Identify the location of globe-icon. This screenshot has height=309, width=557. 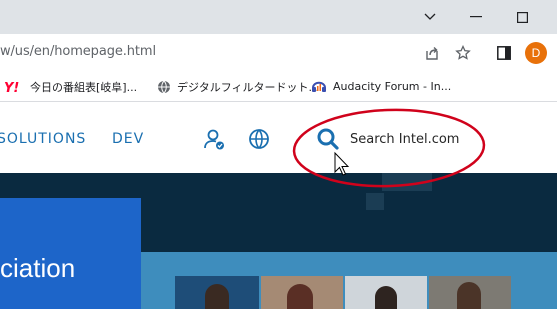
(164, 87).